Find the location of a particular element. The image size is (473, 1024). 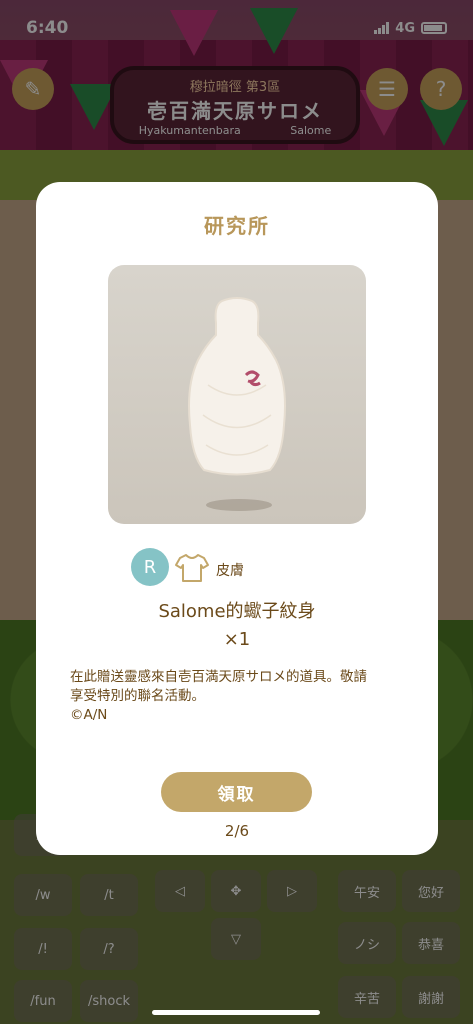

item-shadow is located at coordinates (239, 505).